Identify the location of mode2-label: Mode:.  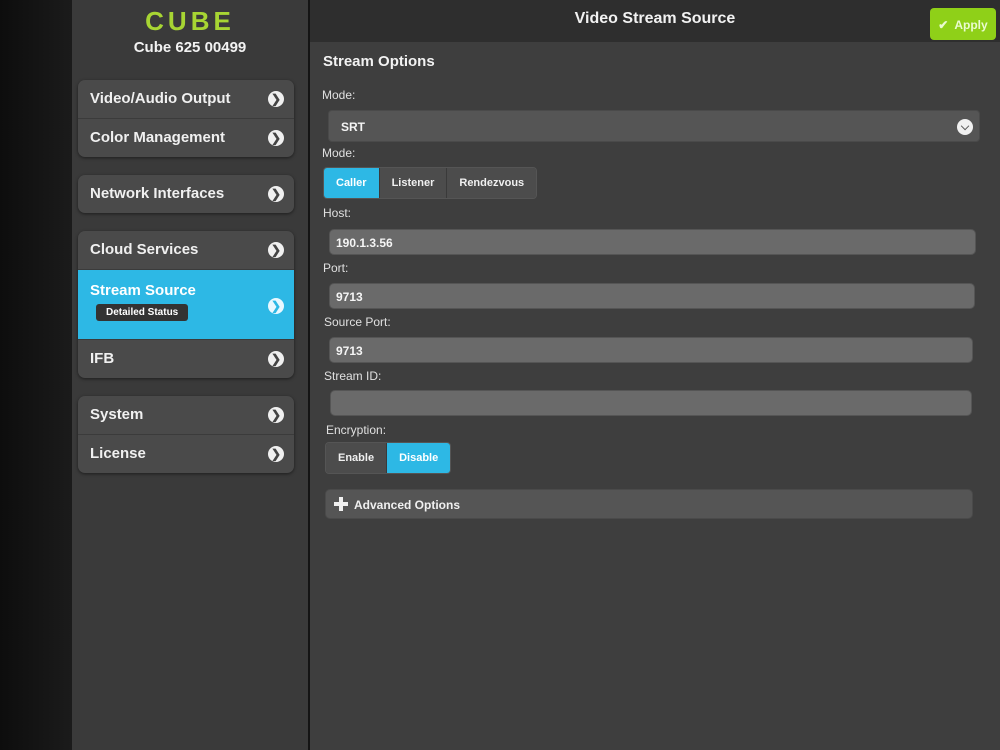
(339, 153).